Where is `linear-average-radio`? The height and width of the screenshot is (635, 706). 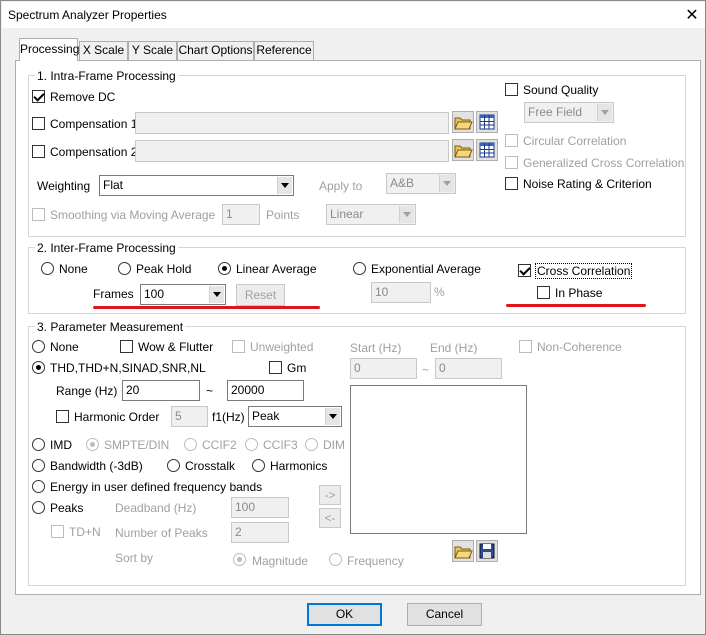 linear-average-radio is located at coordinates (224, 268).